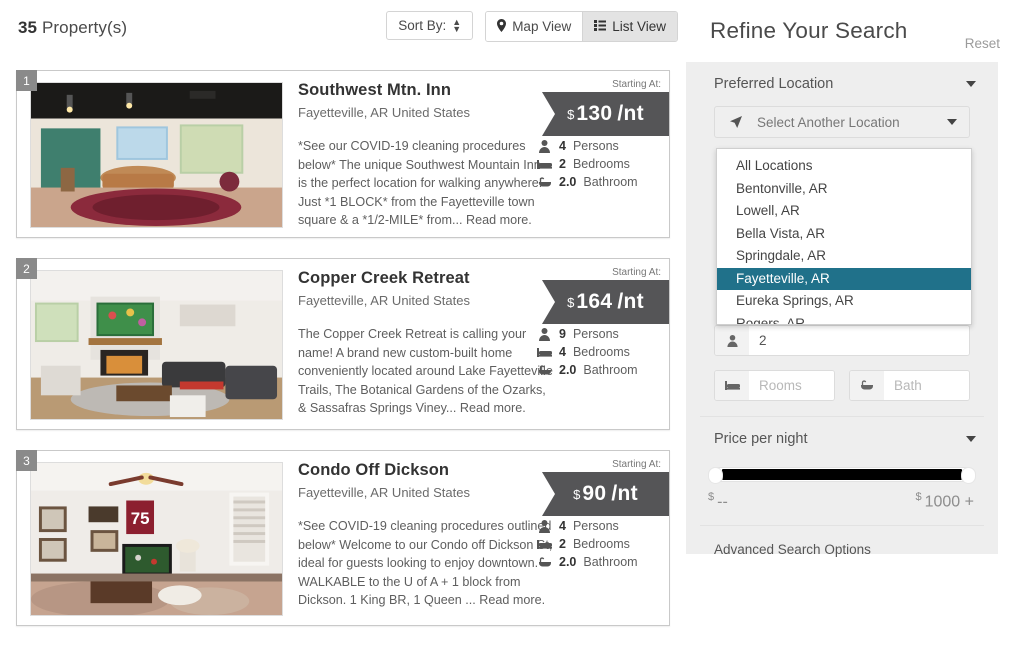  What do you see at coordinates (562, 334) in the screenshot?
I see `persons-value: 9` at bounding box center [562, 334].